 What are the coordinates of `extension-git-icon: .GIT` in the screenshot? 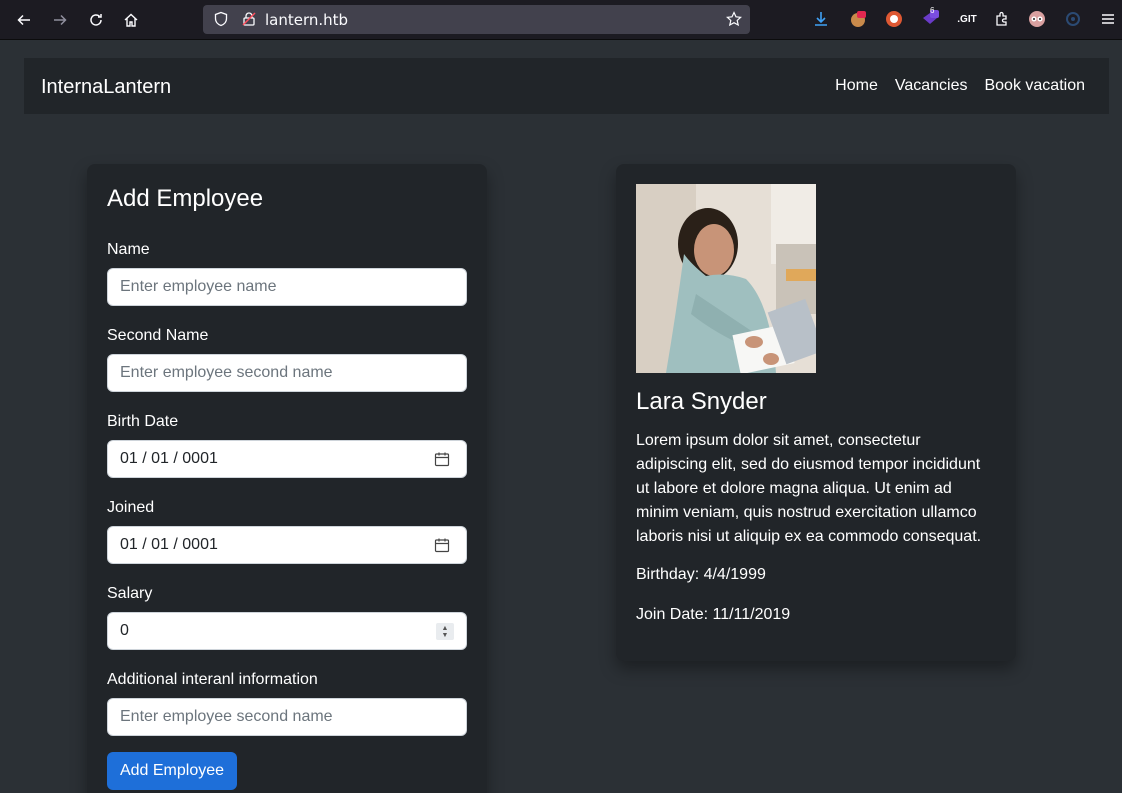 It's located at (967, 19).